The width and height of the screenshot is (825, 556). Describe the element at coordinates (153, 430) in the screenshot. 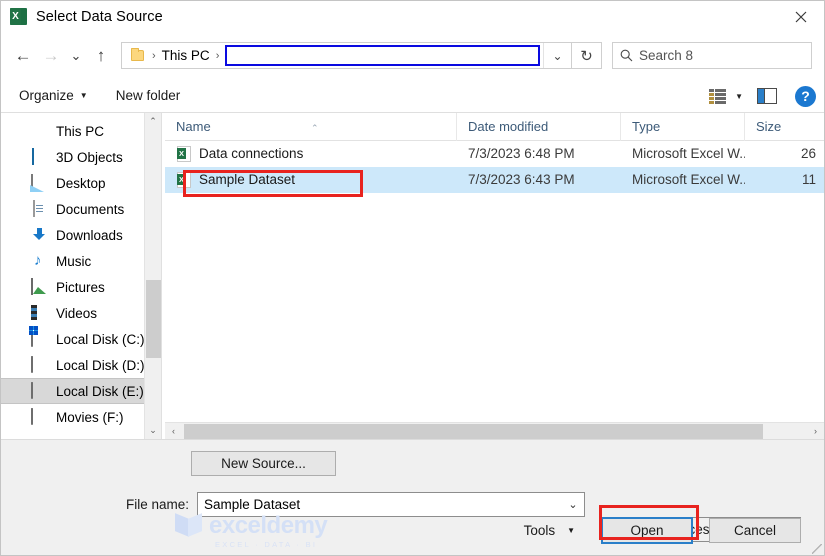

I see `scroll-down-icon: ⌄` at that location.